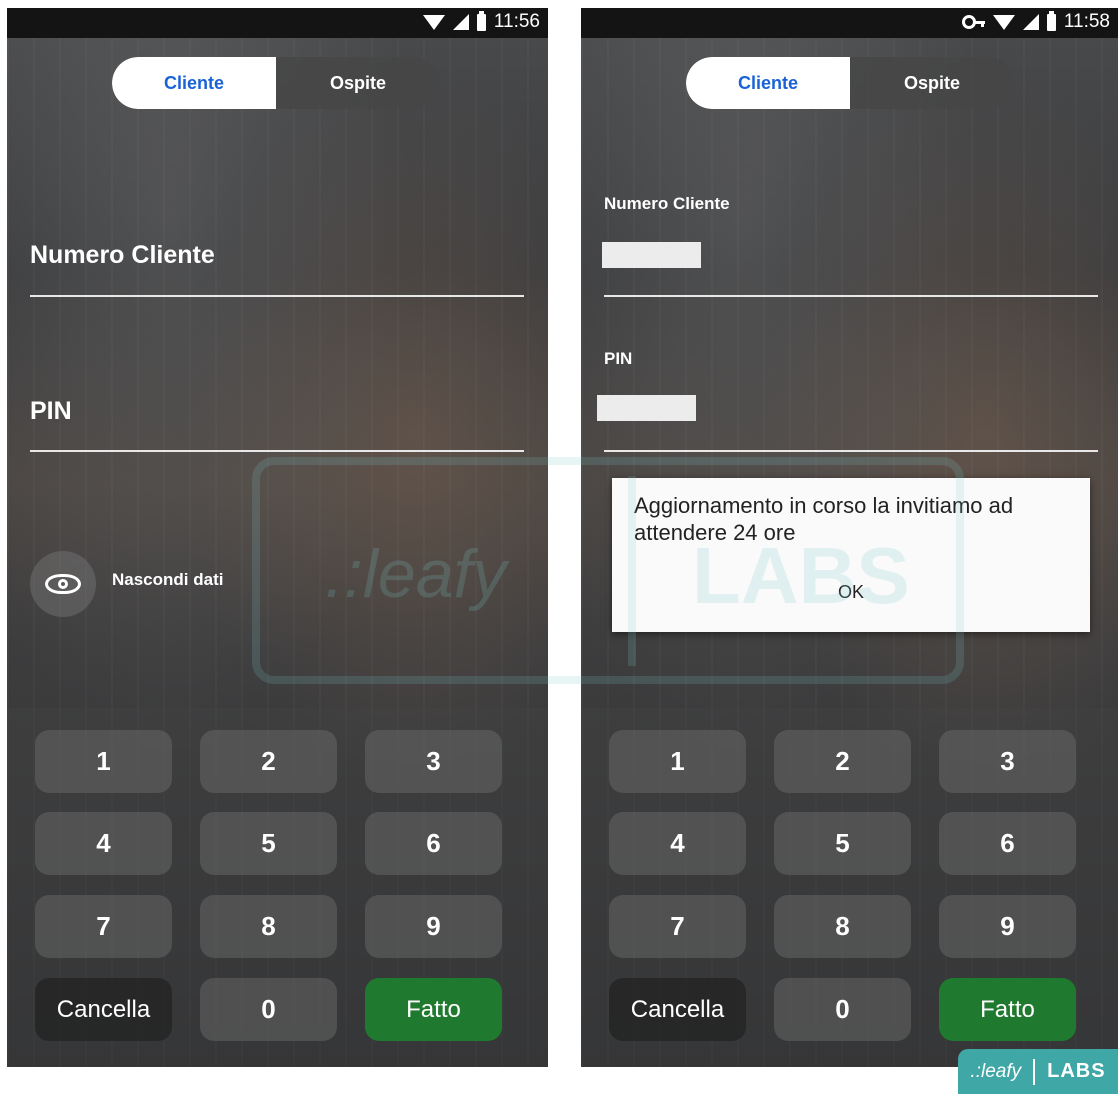  What do you see at coordinates (849, 23) in the screenshot?
I see `status-bar: 11:58` at bounding box center [849, 23].